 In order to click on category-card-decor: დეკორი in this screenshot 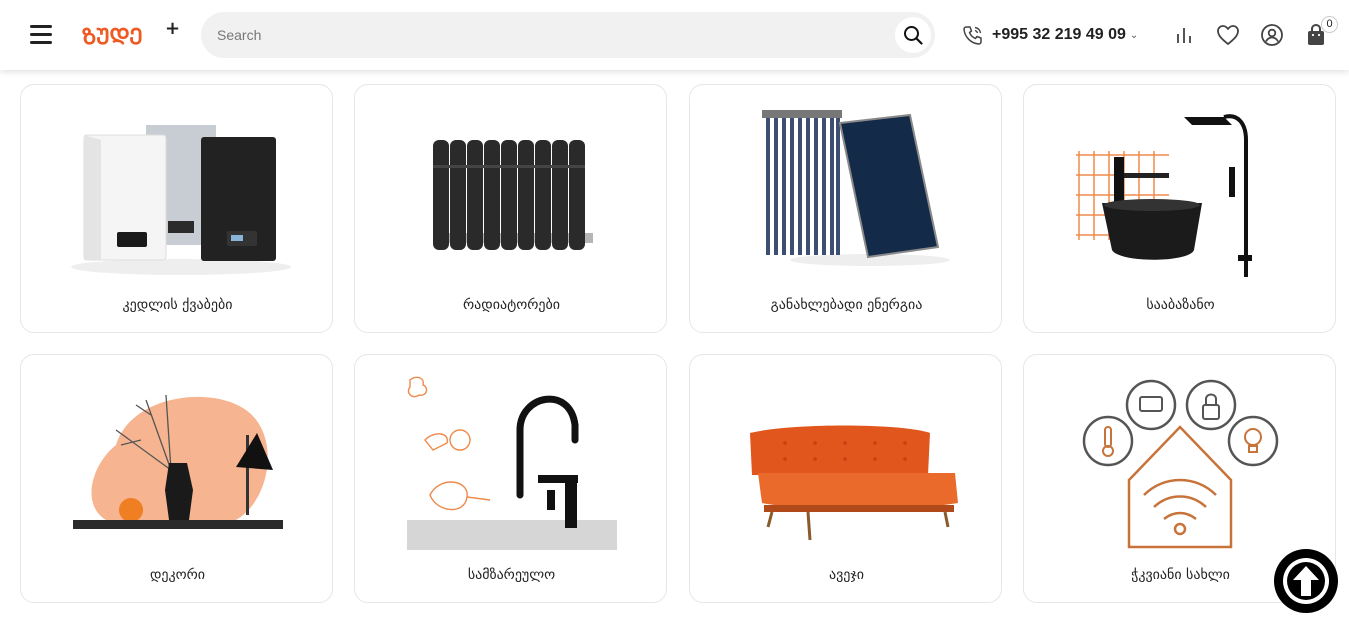, I will do `click(176, 478)`.